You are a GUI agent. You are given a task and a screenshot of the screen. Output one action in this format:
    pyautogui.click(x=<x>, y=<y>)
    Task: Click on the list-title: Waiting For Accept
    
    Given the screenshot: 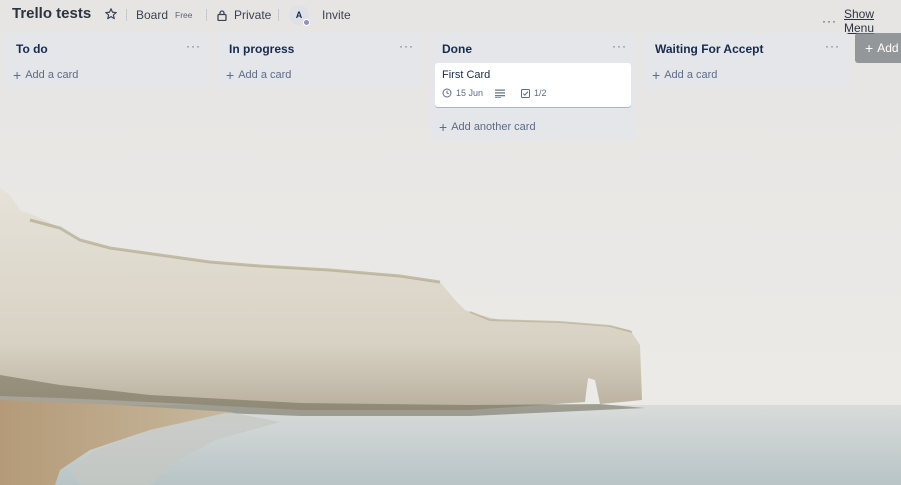 What is the action you would take?
    pyautogui.click(x=709, y=49)
    